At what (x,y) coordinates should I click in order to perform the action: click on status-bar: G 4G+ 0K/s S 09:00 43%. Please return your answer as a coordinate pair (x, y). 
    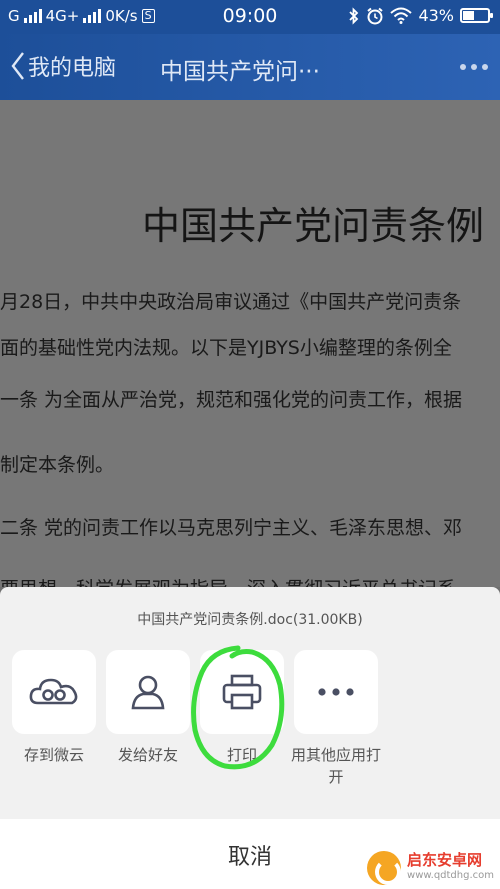
    Looking at the image, I should click on (250, 17).